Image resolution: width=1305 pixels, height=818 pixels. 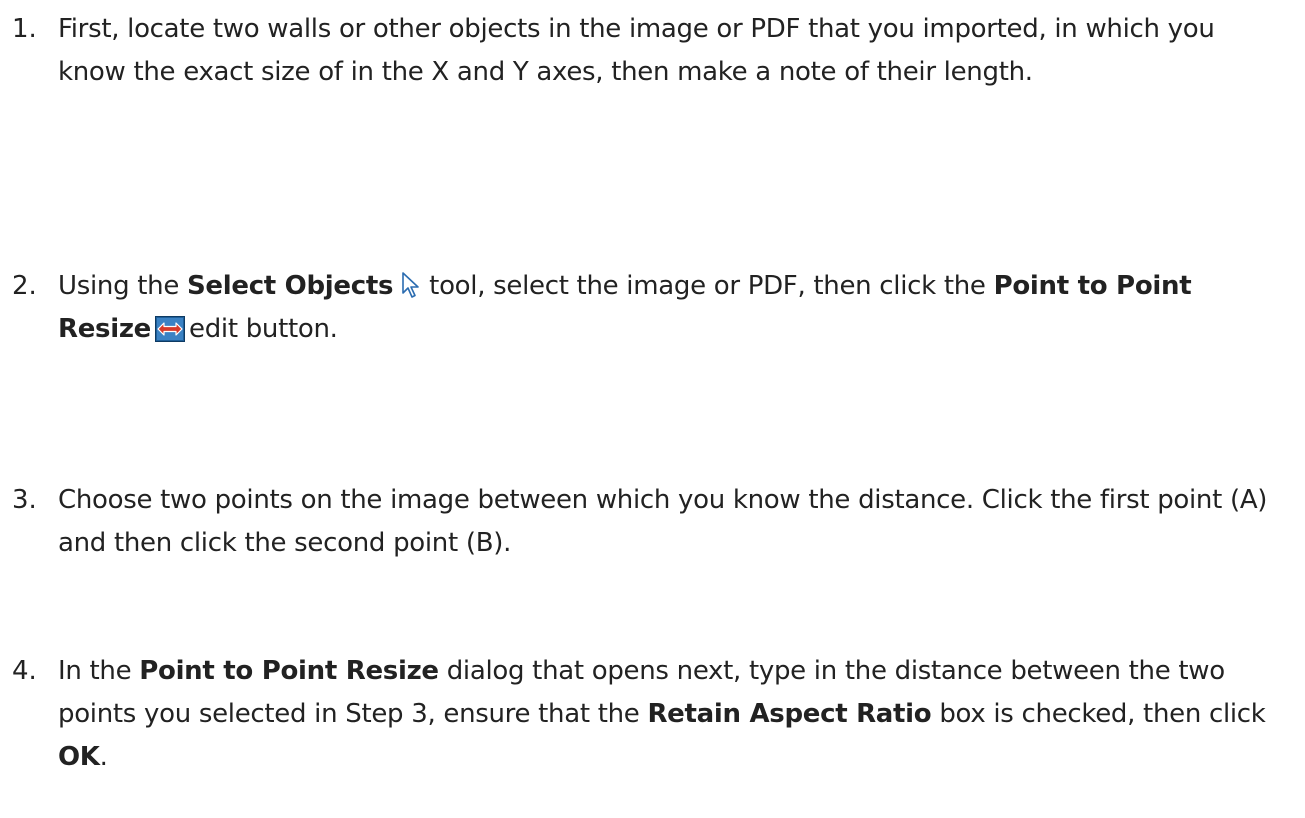 I want to click on button-name-ok: OK, so click(x=79, y=757).